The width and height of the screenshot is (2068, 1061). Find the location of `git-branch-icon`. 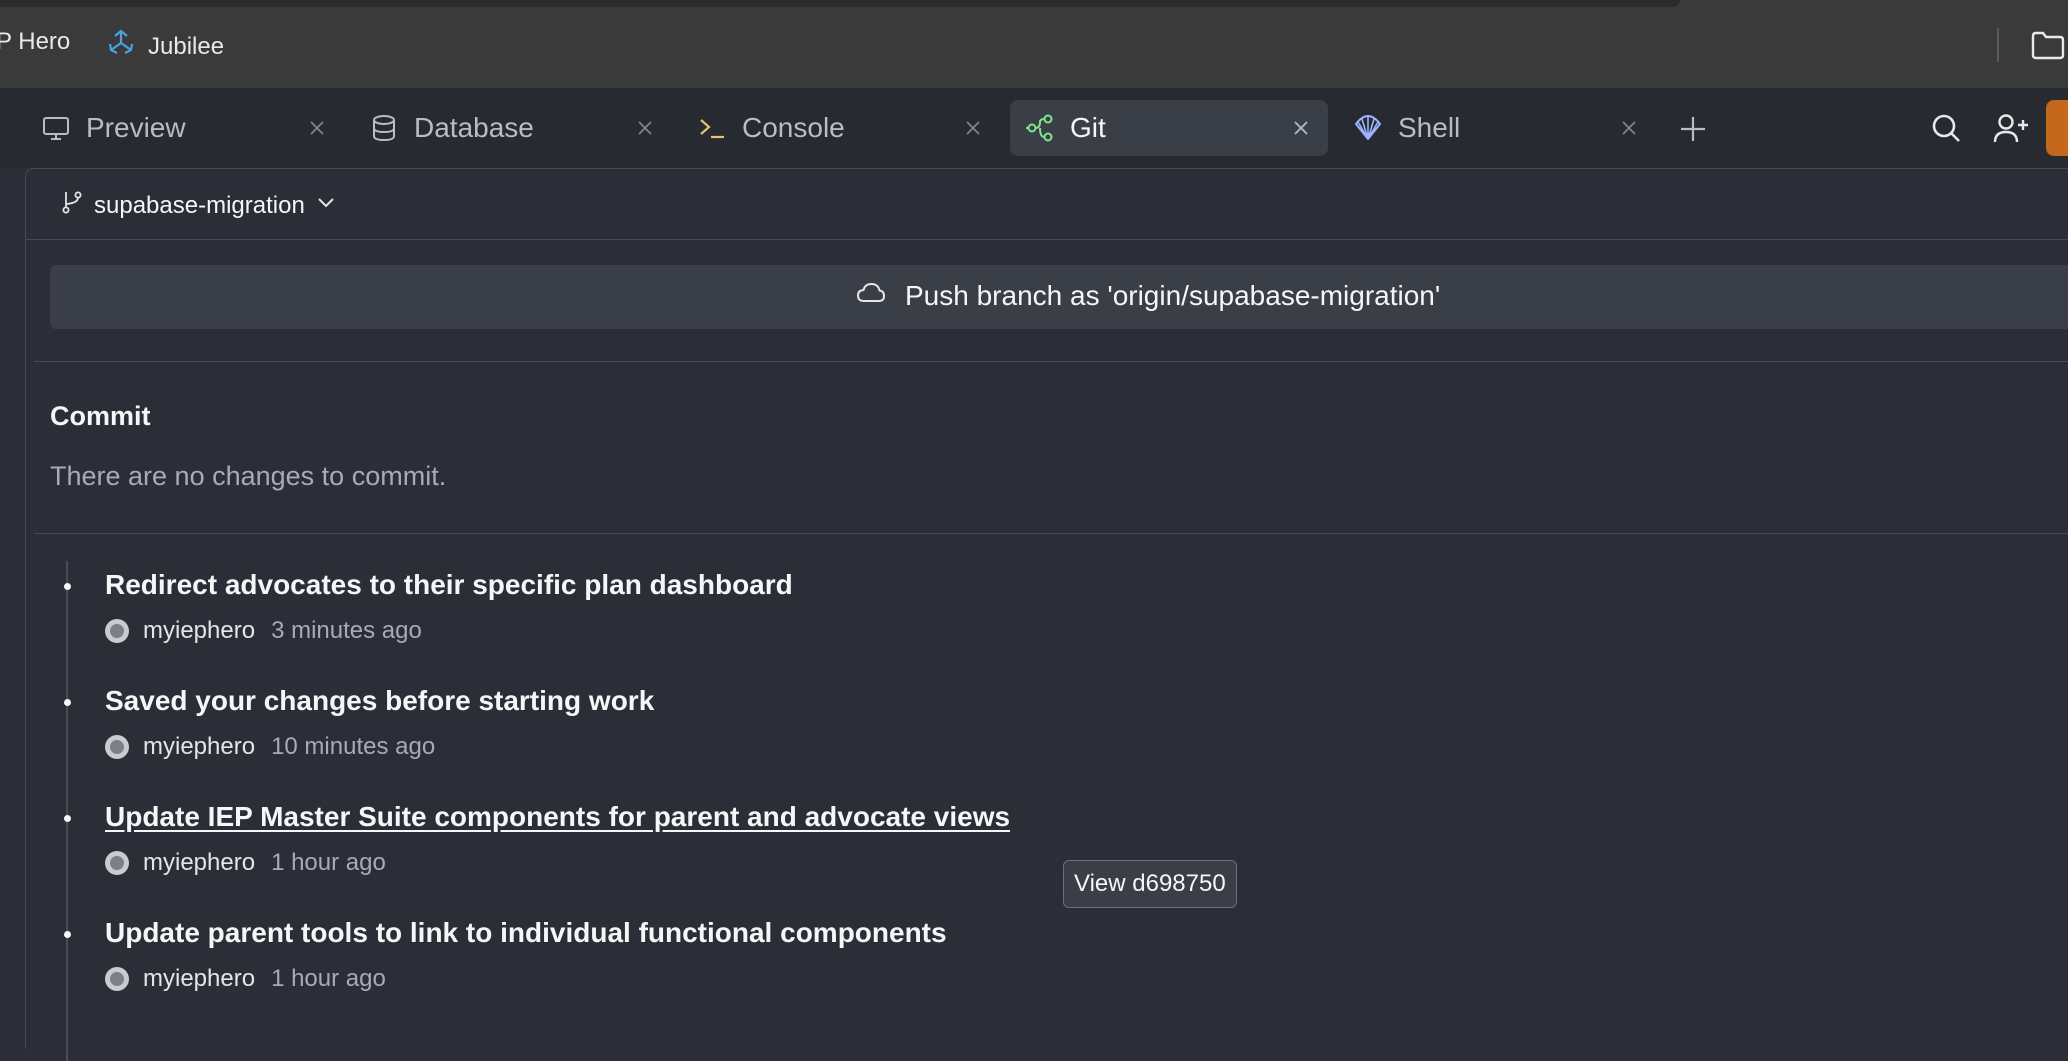

git-branch-icon is located at coordinates (72, 205).